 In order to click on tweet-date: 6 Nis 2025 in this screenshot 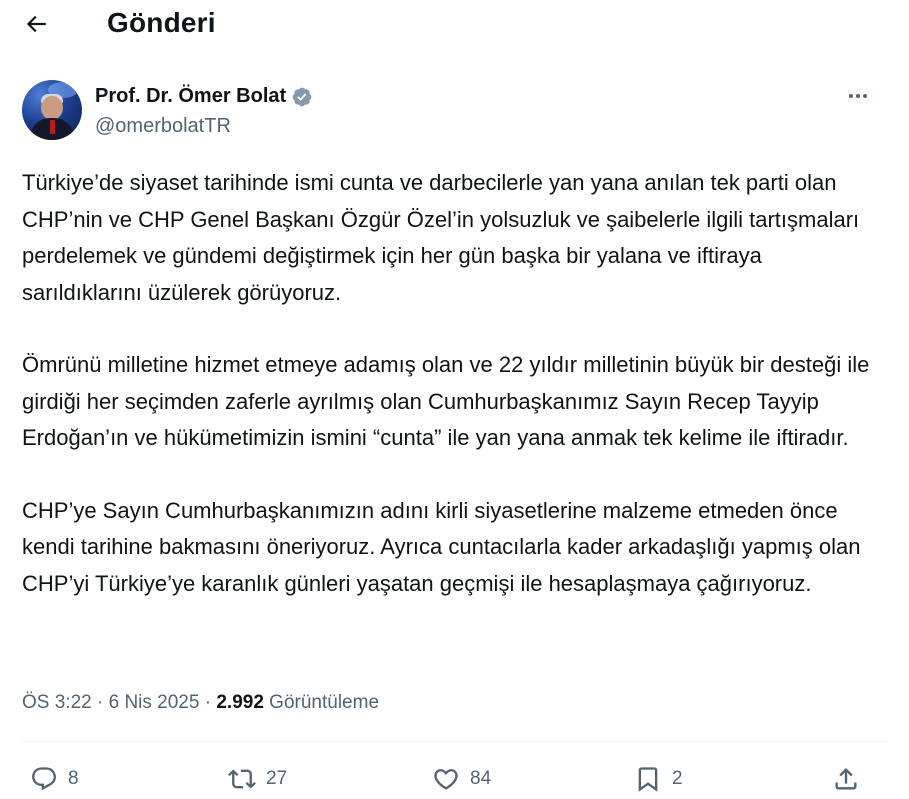, I will do `click(154, 702)`.